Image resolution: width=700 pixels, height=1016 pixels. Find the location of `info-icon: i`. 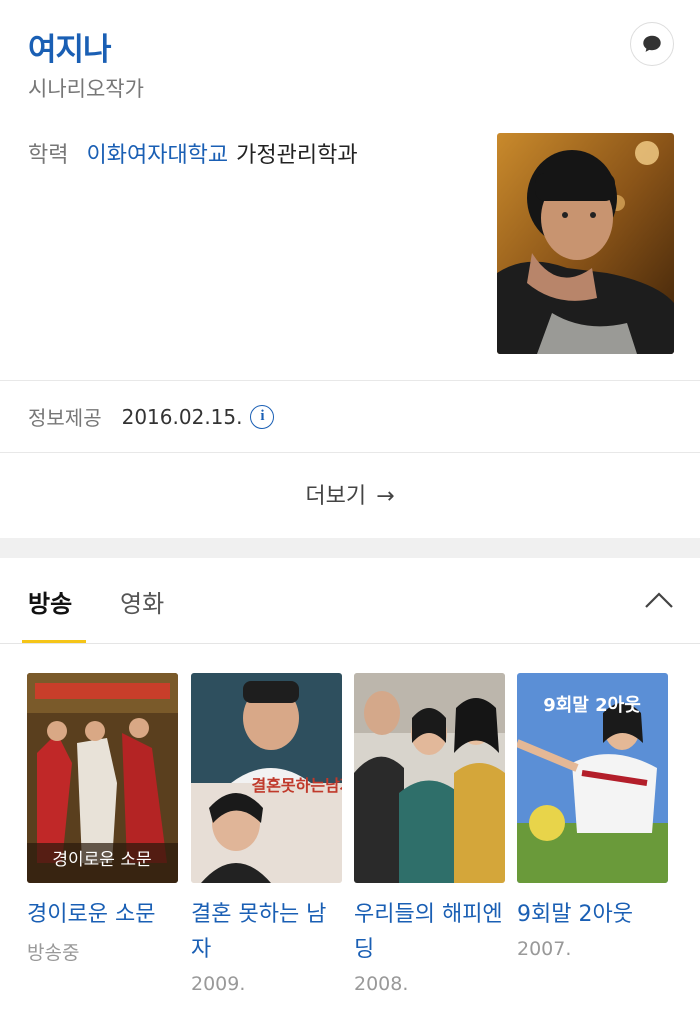

info-icon: i is located at coordinates (262, 416).